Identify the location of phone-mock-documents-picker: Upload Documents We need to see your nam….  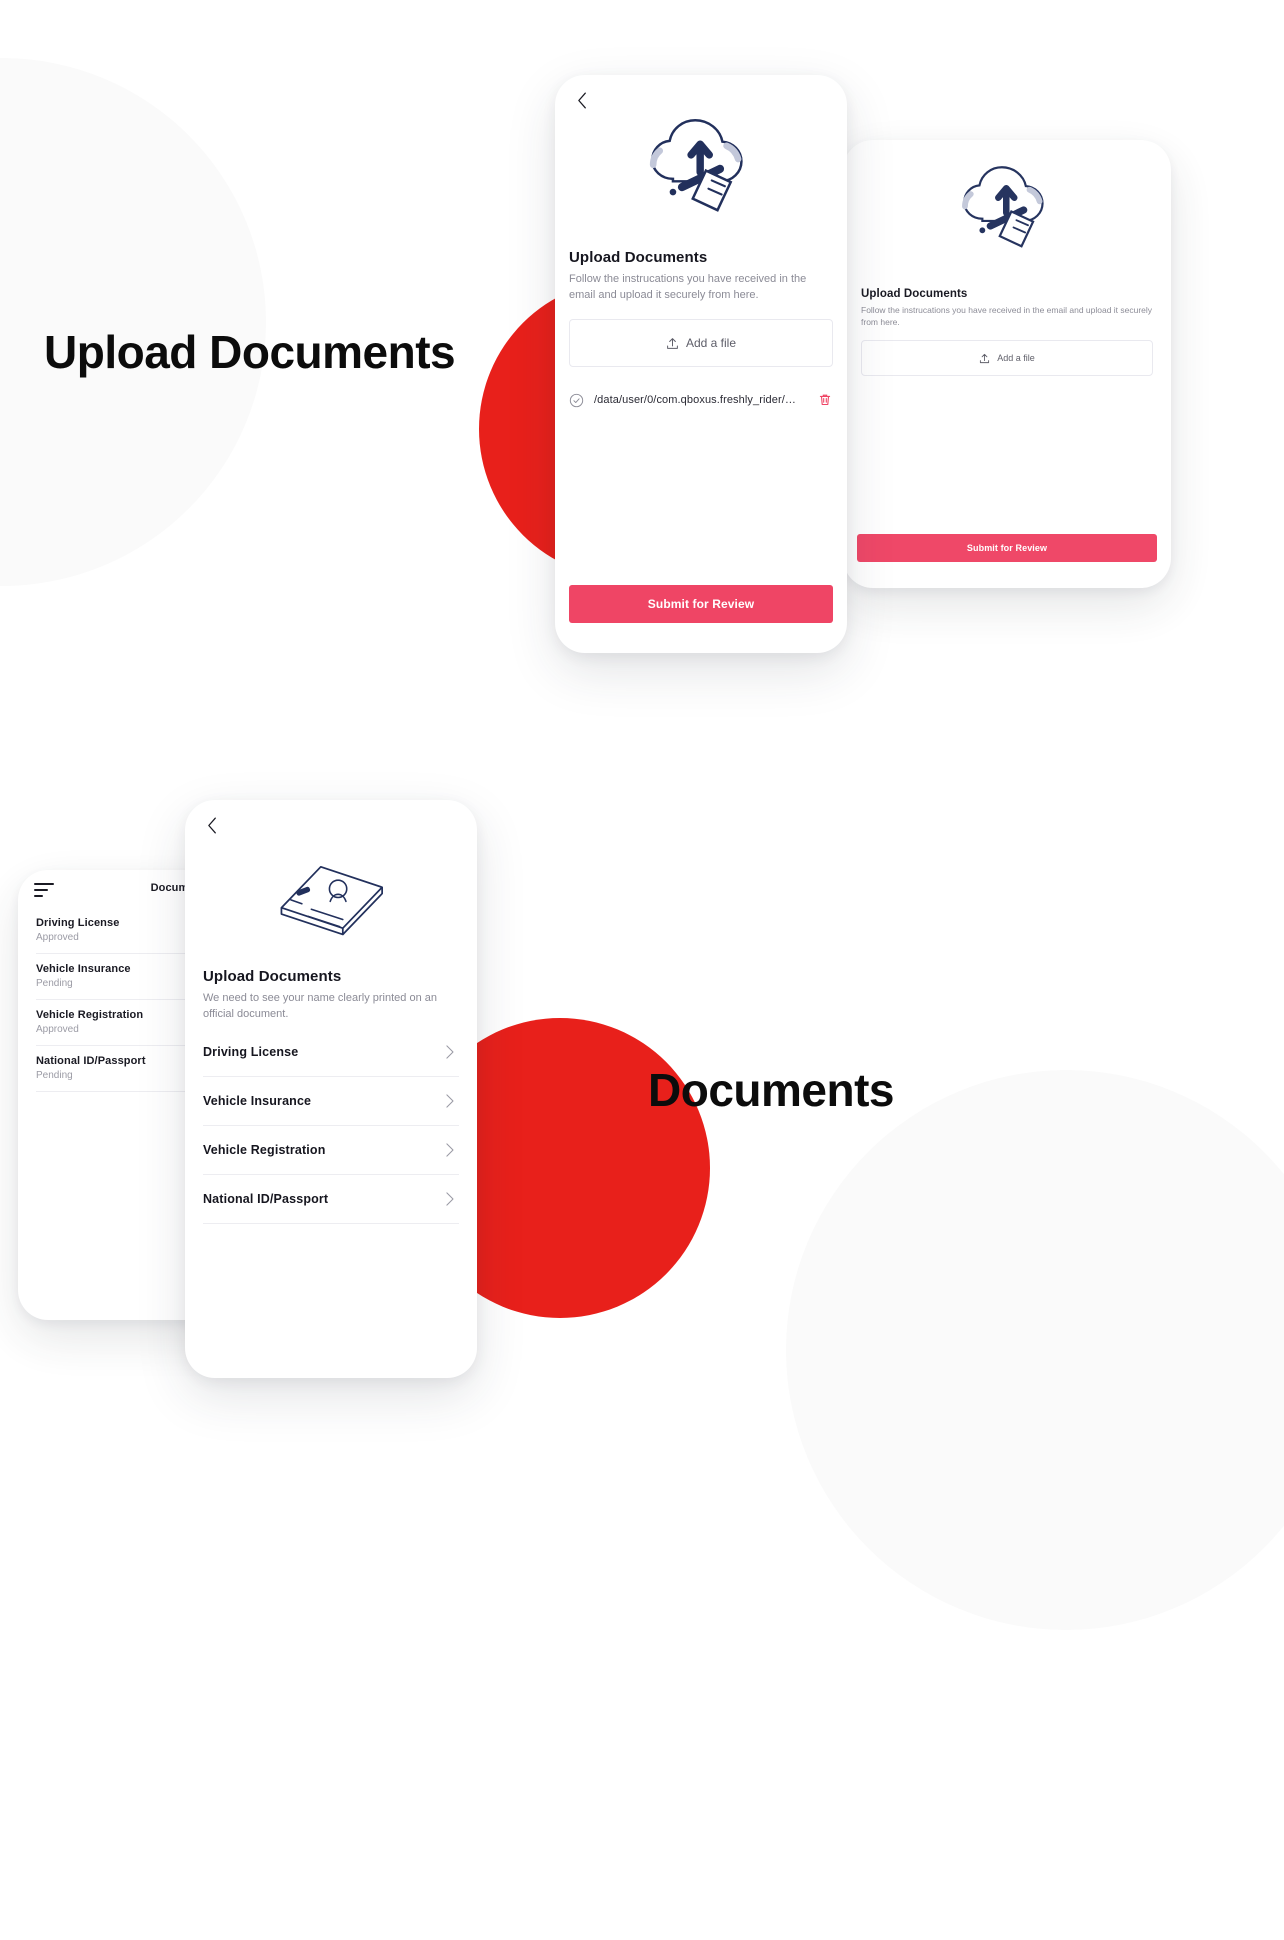
(331, 1089).